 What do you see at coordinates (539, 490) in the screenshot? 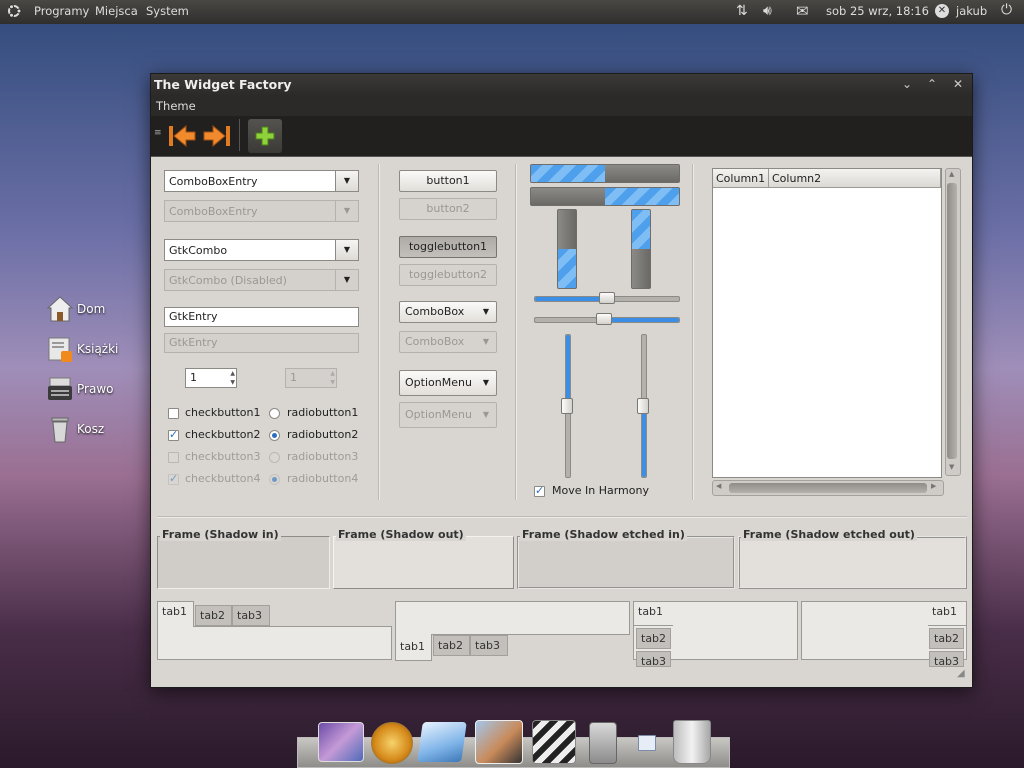
I see `move-in-harmony-checkbox` at bounding box center [539, 490].